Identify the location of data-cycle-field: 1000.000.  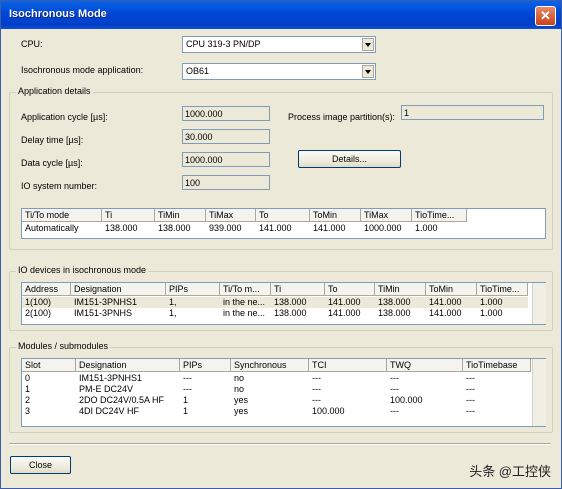
(226, 159).